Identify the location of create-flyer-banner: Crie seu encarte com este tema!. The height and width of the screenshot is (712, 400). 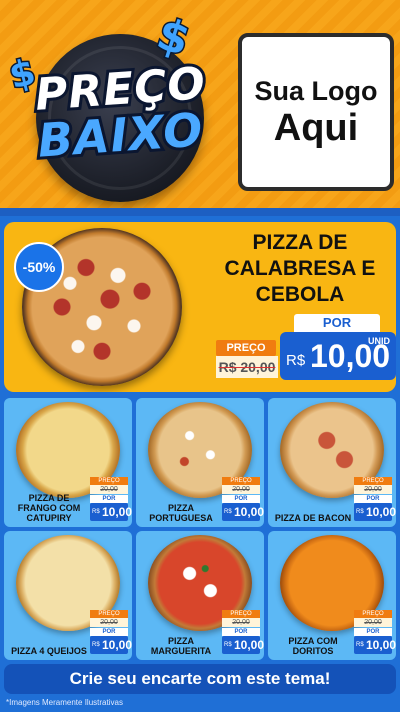
(200, 679).